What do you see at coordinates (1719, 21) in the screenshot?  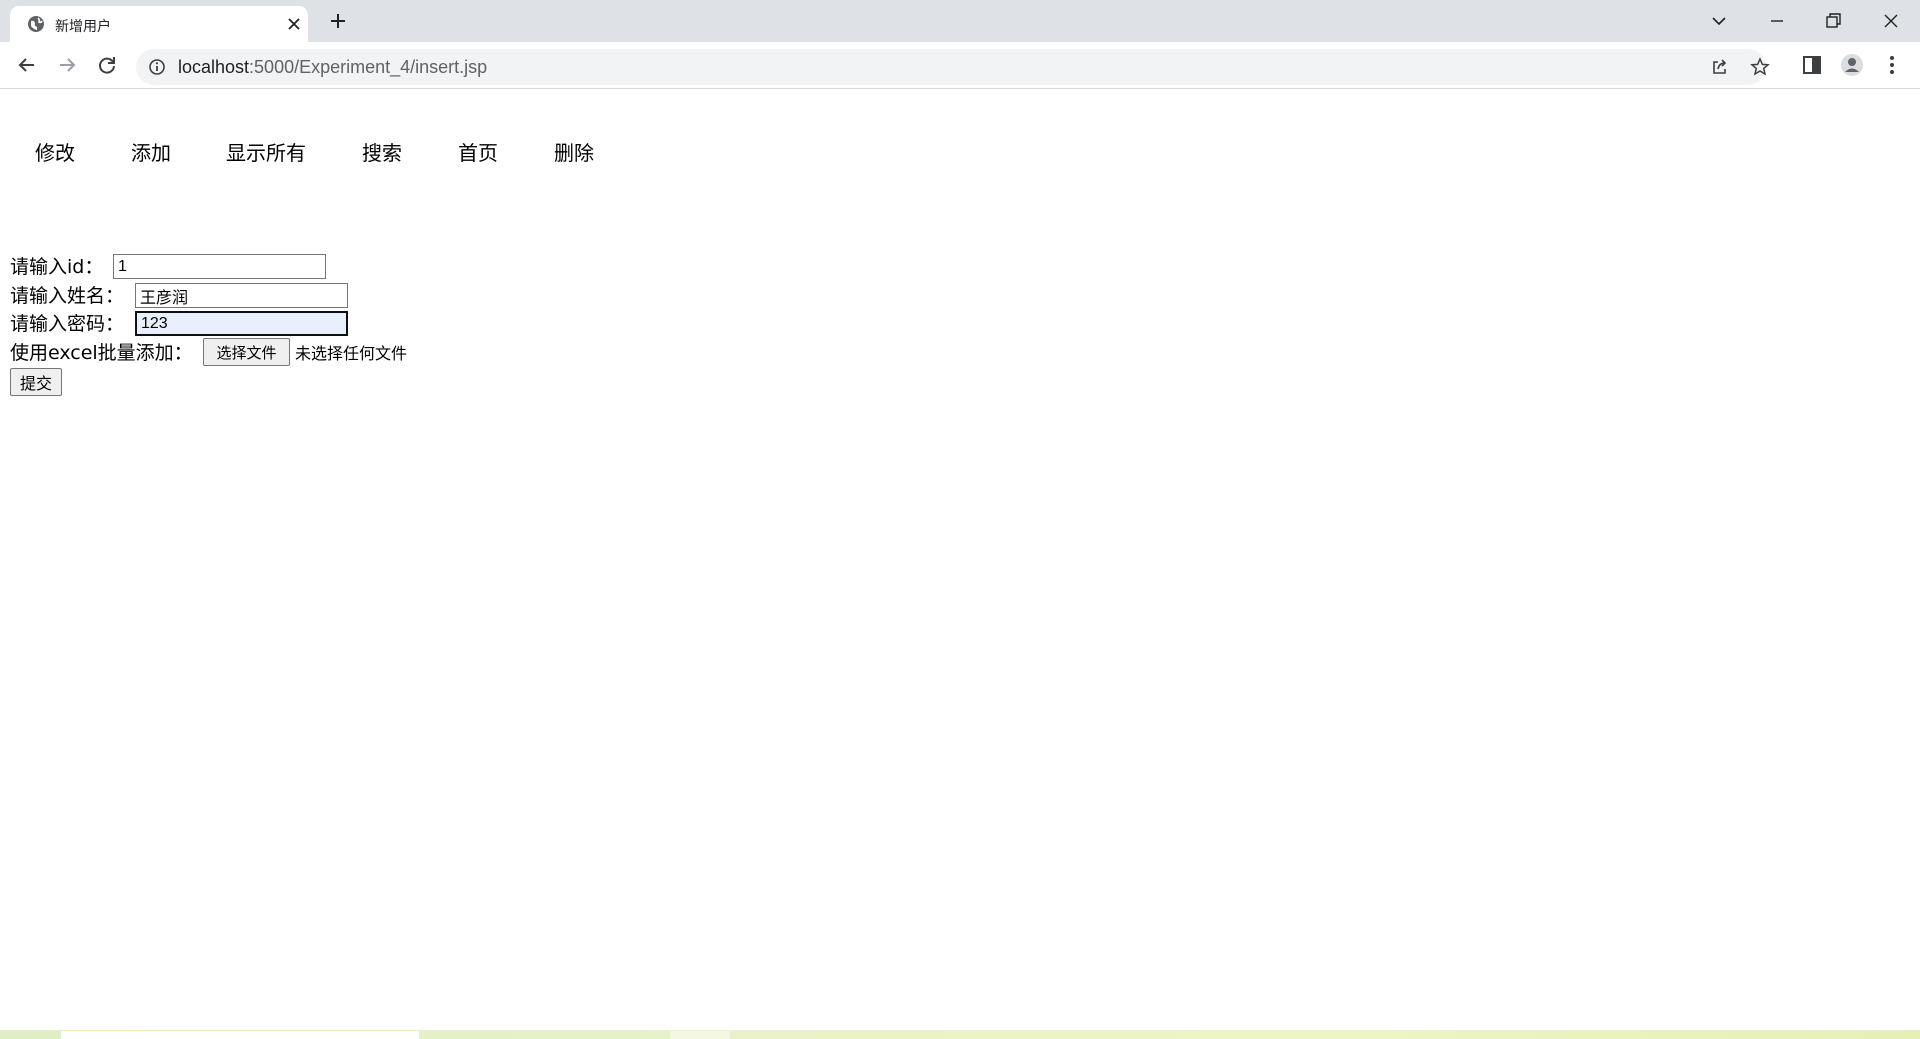 I see `chevron-down-icon` at bounding box center [1719, 21].